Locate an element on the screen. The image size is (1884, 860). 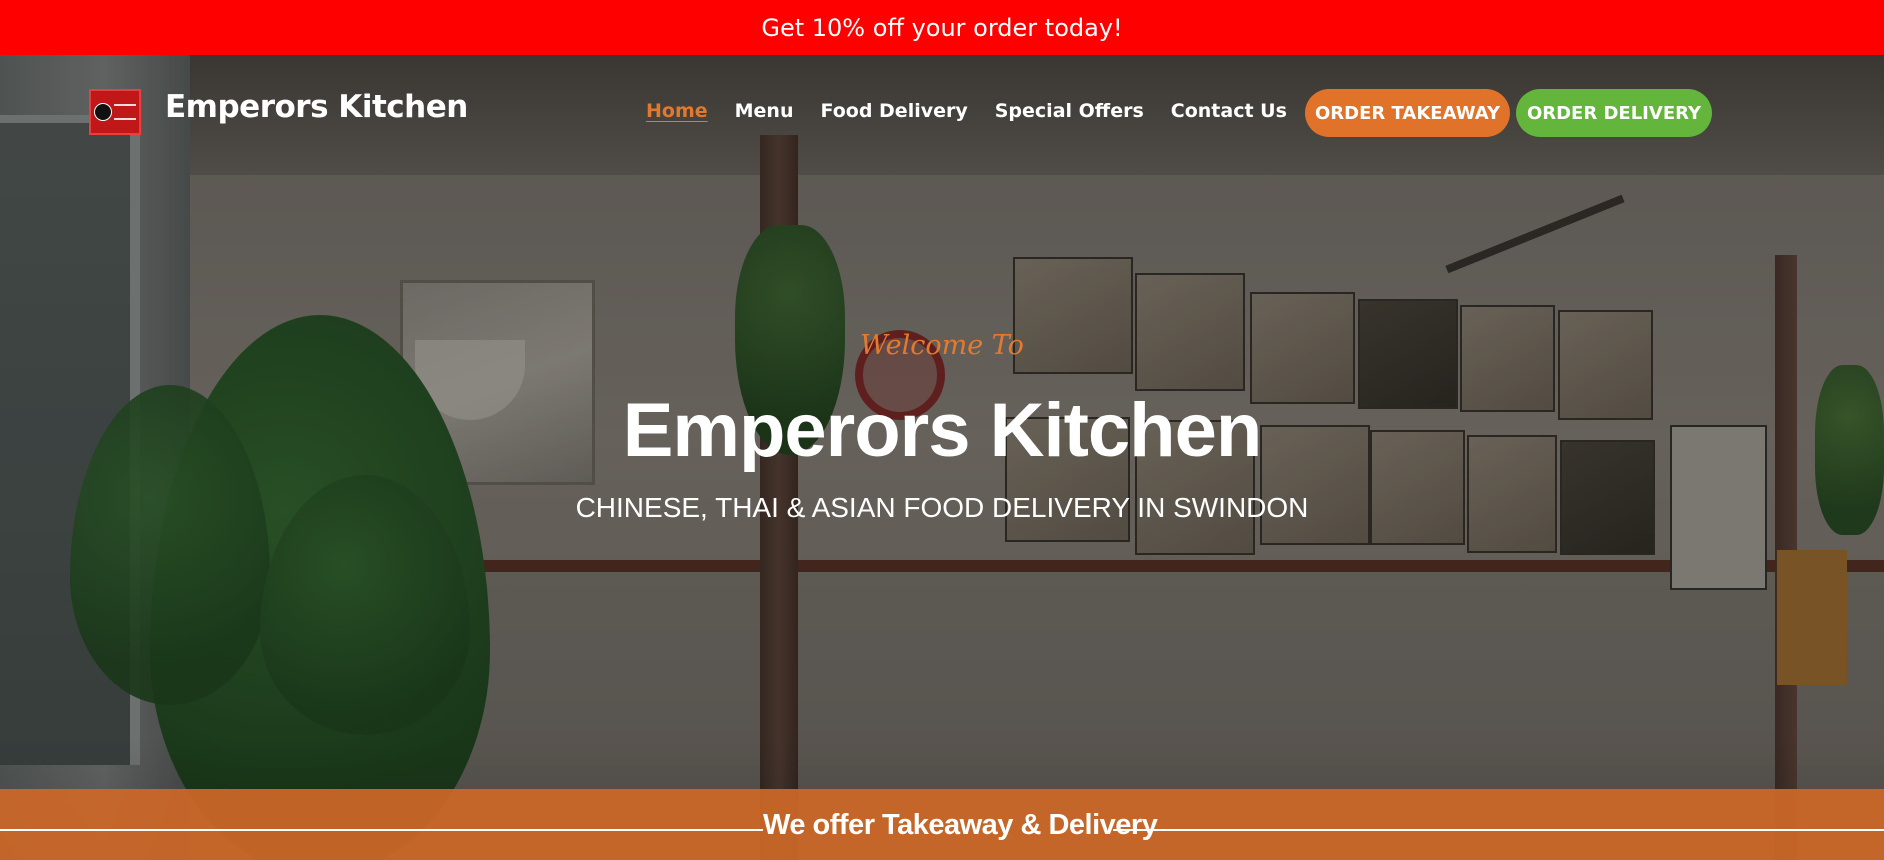
brand-name: Emperors Kitchen is located at coordinates (316, 110).